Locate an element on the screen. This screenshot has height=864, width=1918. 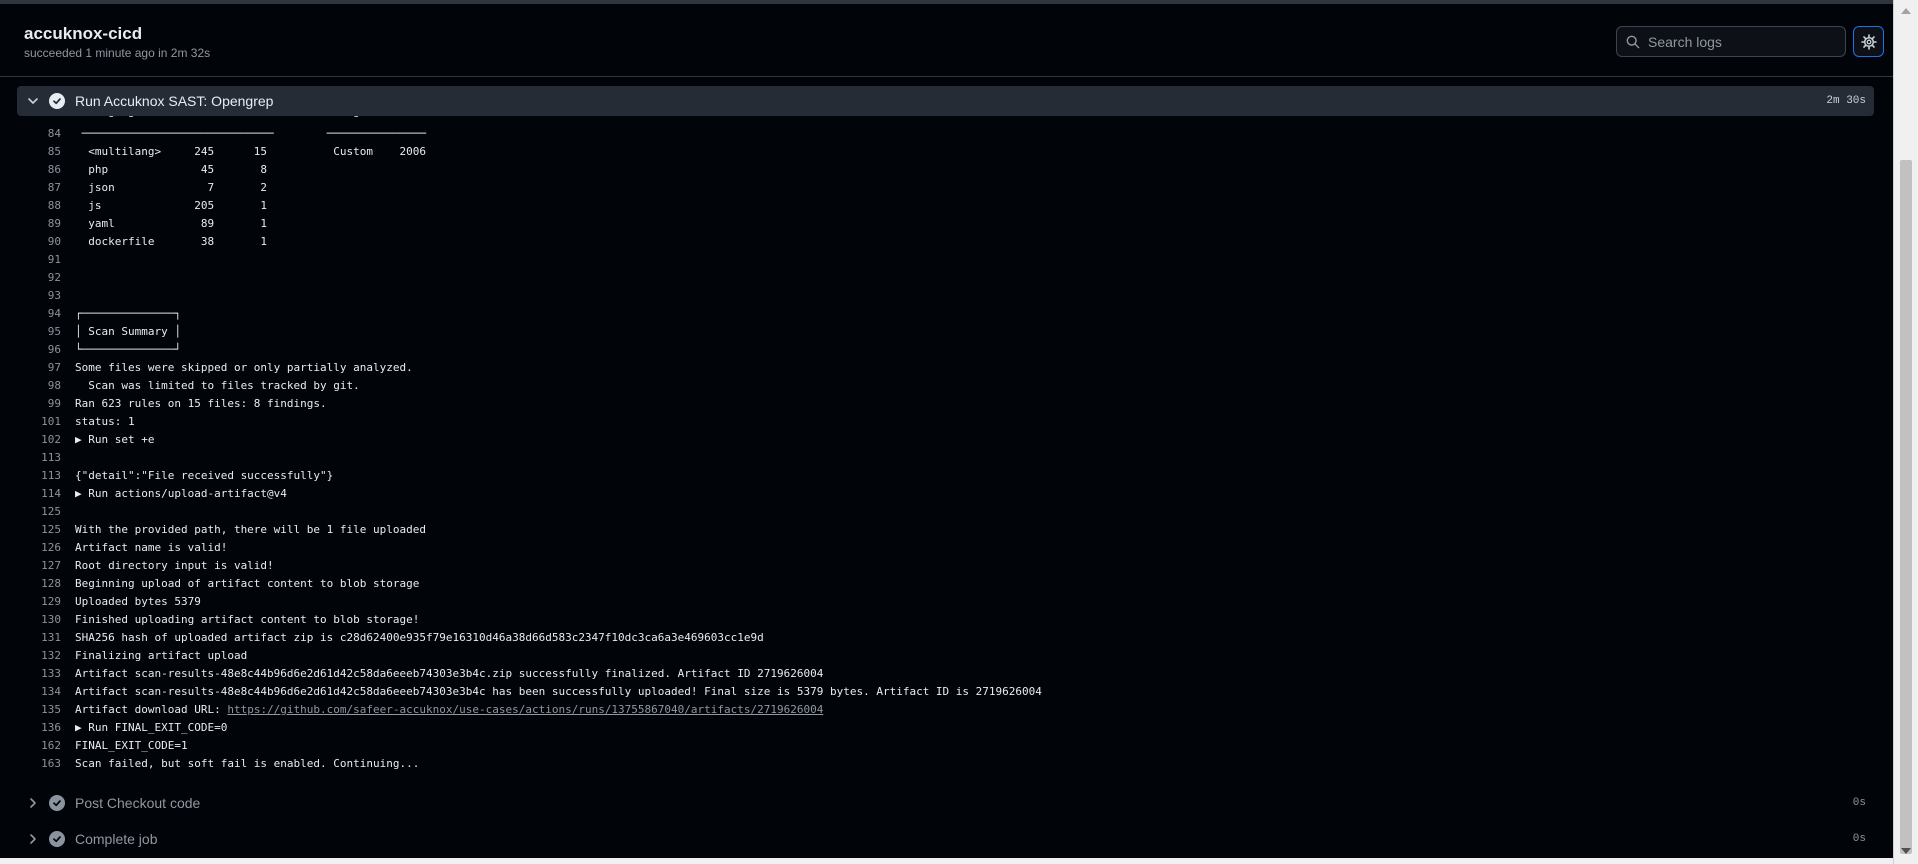
line-number: 94 is located at coordinates (39, 314).